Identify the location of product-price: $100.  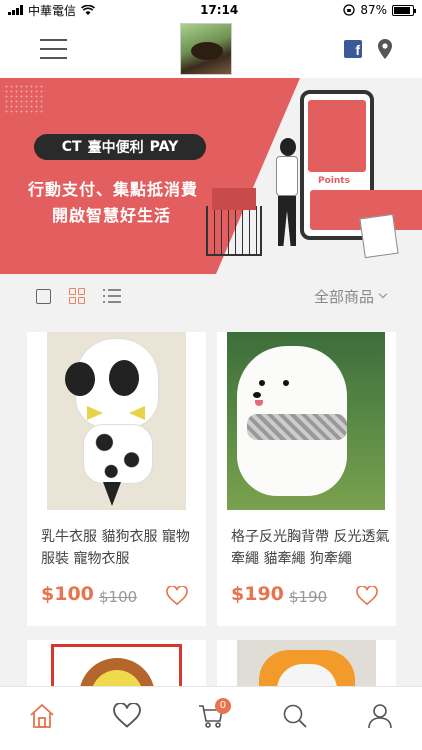
(67, 594).